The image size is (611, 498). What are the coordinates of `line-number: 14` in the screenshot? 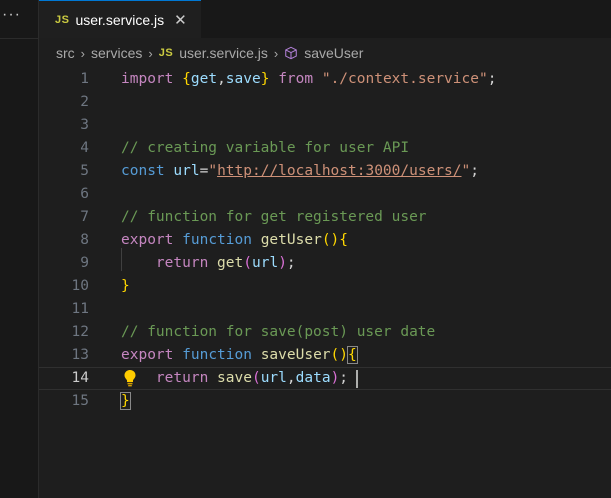 It's located at (80, 378).